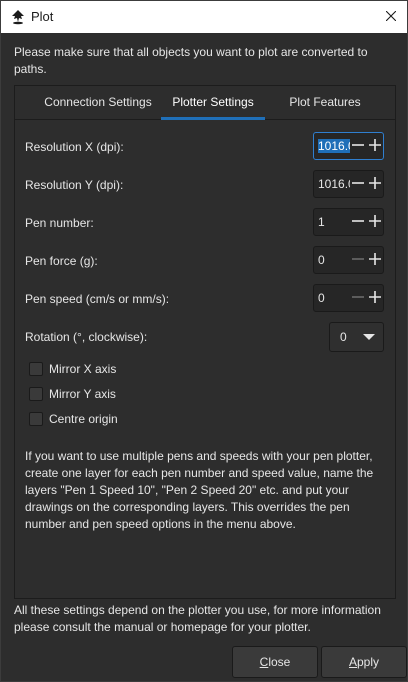 This screenshot has width=408, height=682. I want to click on pen-speed-spinner: 0, so click(348, 298).